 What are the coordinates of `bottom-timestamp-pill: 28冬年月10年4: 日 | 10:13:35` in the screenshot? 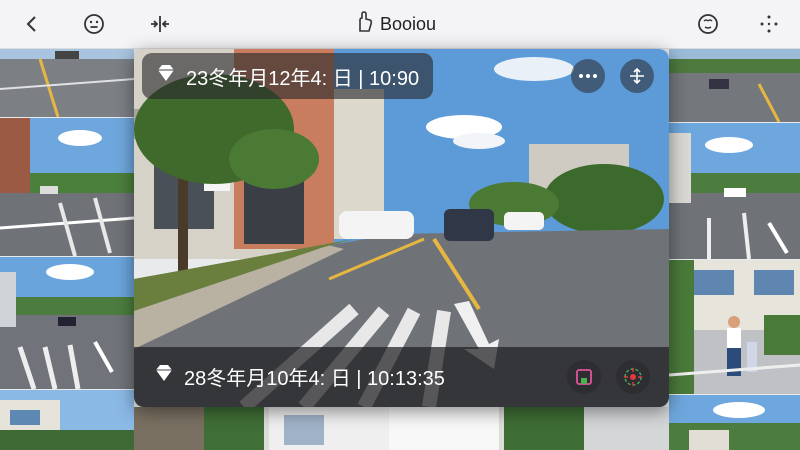 It's located at (299, 376).